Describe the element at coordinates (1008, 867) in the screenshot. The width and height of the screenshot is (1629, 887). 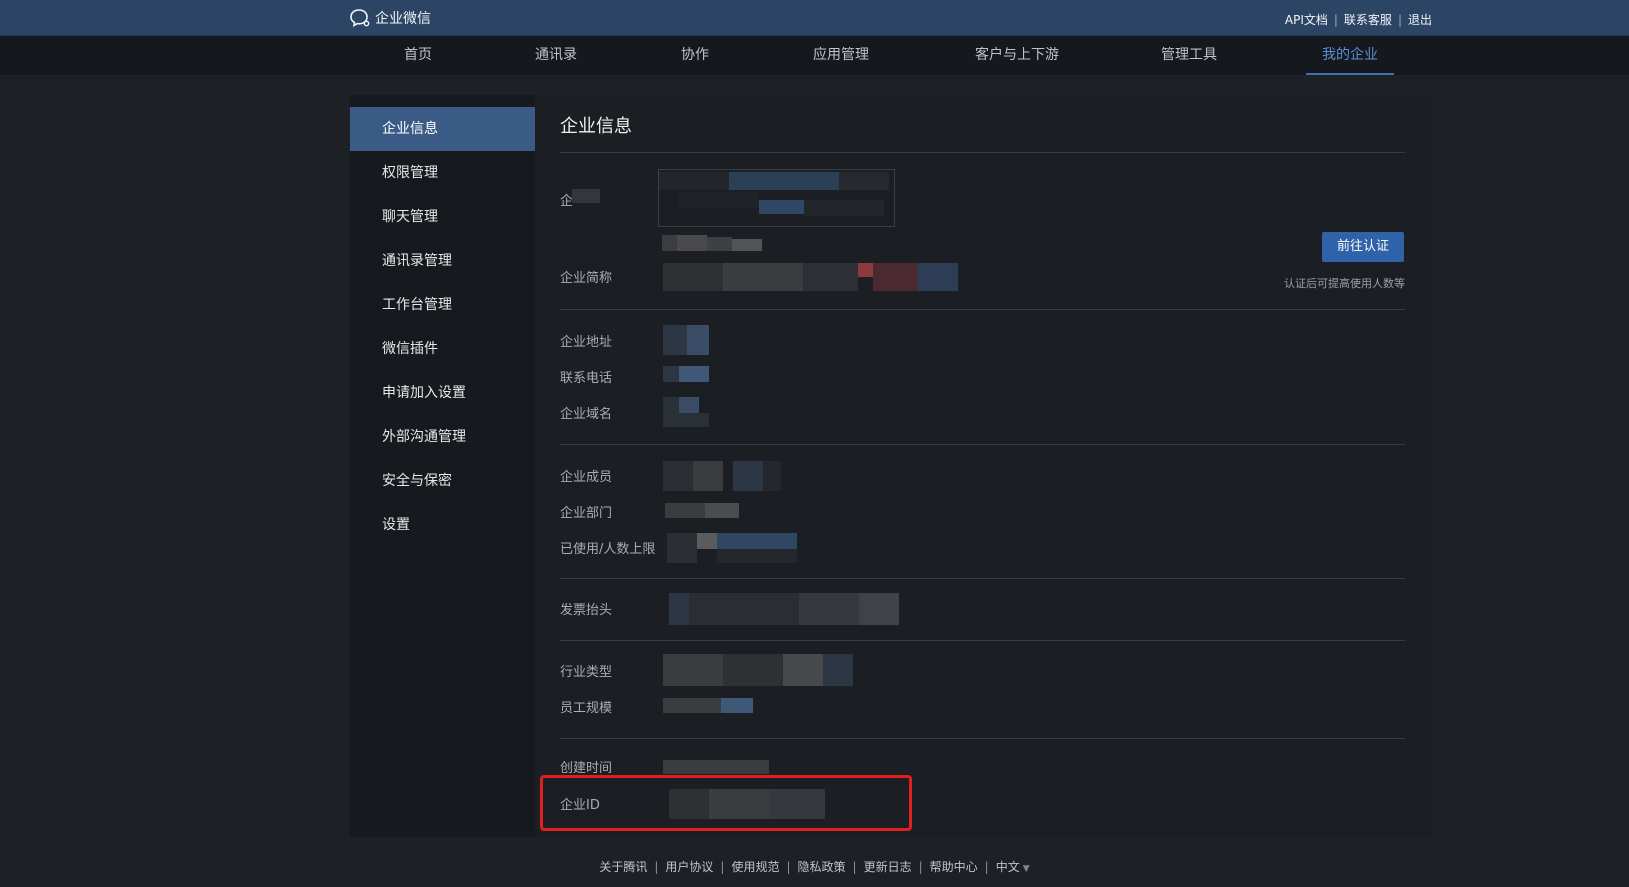
I see `language-selector: 中文` at that location.